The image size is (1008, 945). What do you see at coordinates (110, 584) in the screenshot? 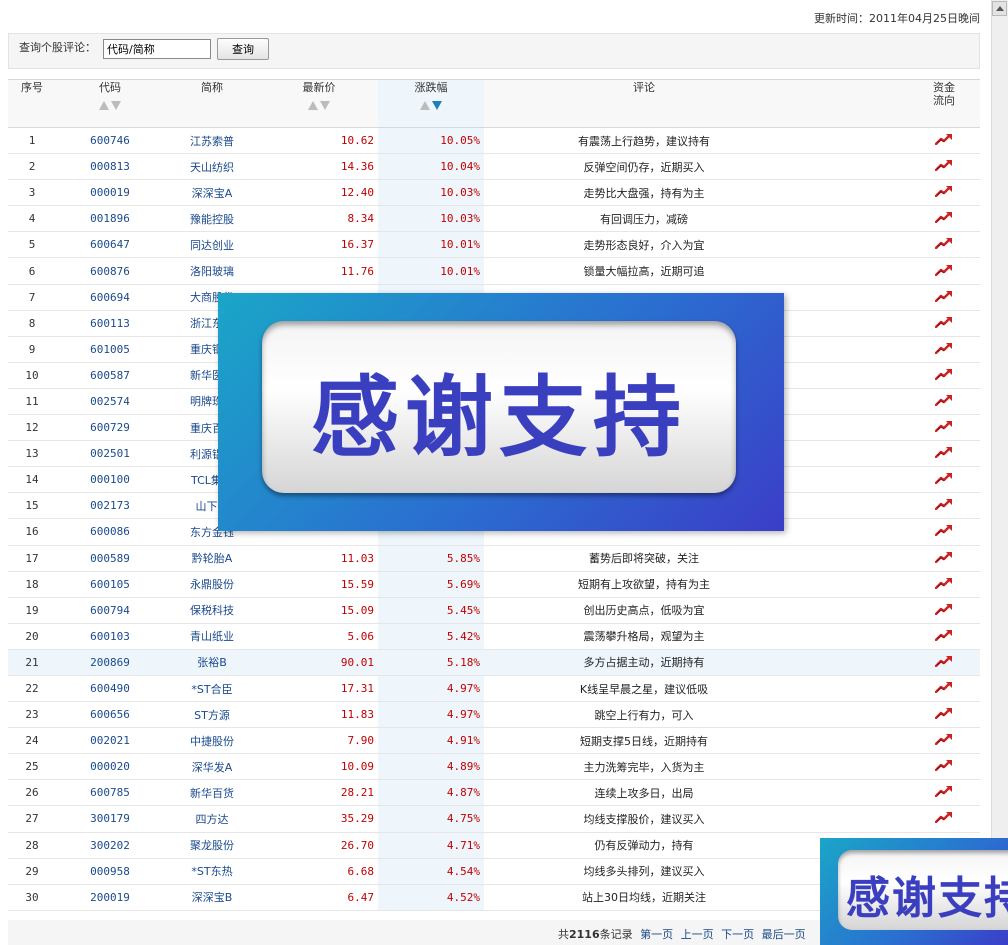
I see `stock-code: 600105` at bounding box center [110, 584].